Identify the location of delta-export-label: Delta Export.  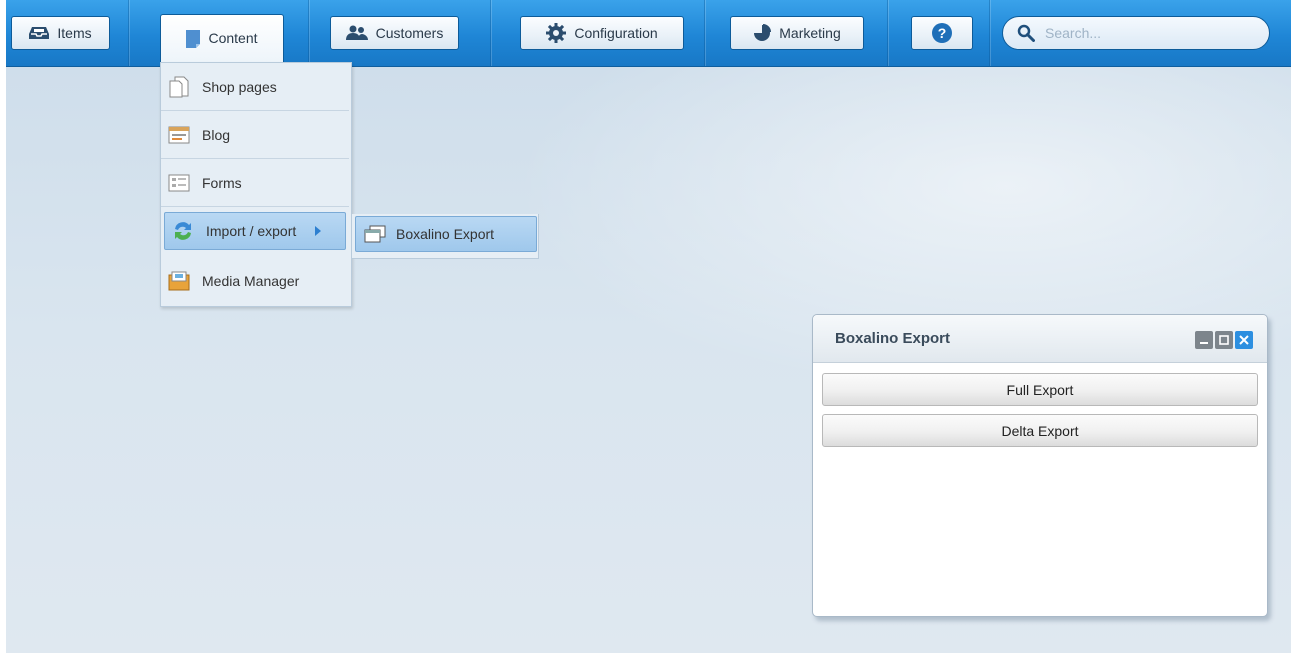
(1040, 430).